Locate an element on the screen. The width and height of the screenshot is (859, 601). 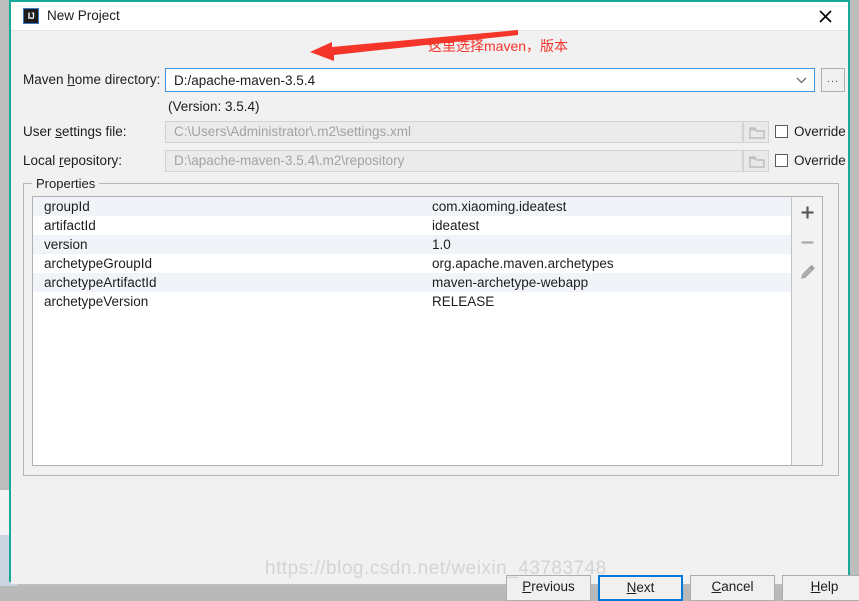
intellij-idea-logo-icon: IJ is located at coordinates (31, 16).